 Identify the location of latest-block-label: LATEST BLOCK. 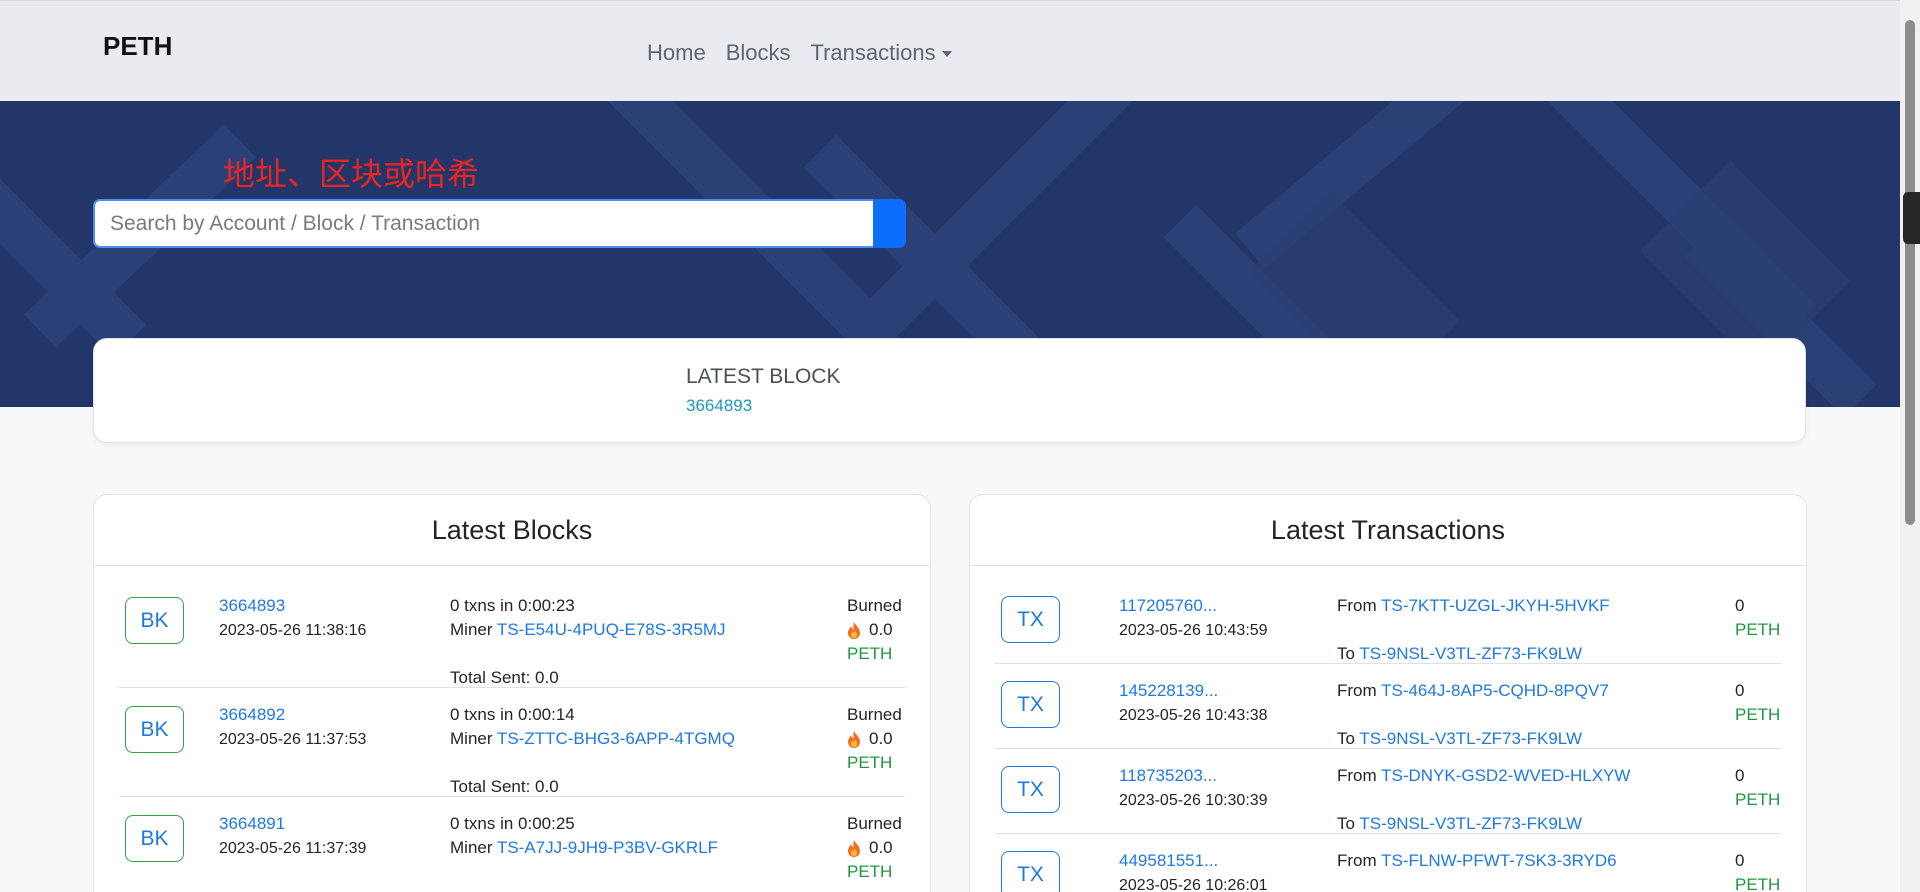
(763, 376).